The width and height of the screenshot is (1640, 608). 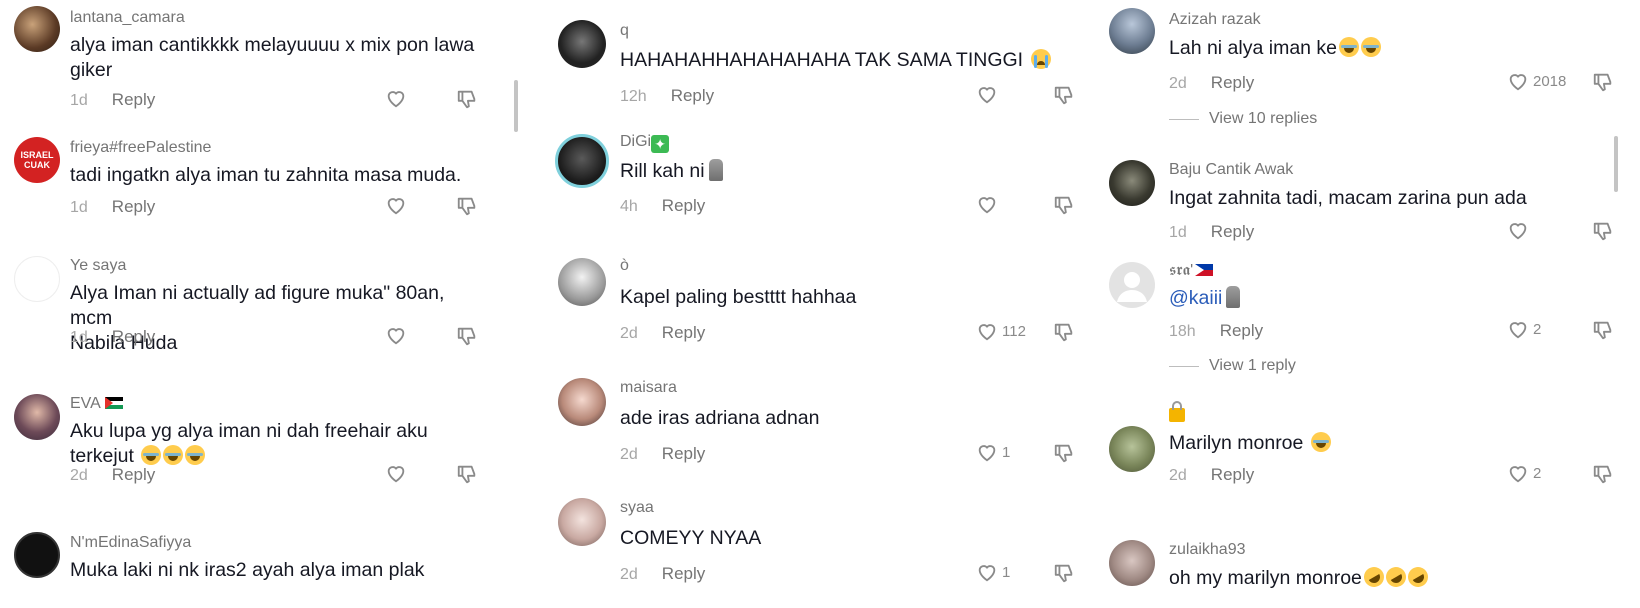 What do you see at coordinates (1348, 198) in the screenshot?
I see `comment-text: Ingat zahnita tadi, macam zarina pun ada` at bounding box center [1348, 198].